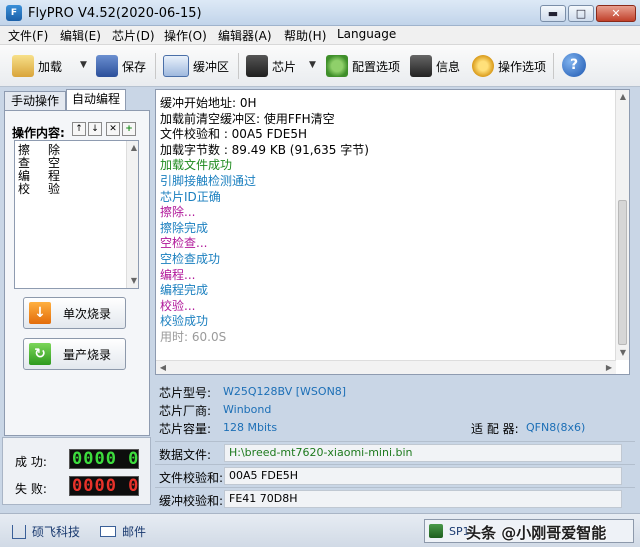 The image size is (640, 547). Describe the element at coordinates (305, 35) in the screenshot. I see `menu-help: 帮助(H)` at that location.